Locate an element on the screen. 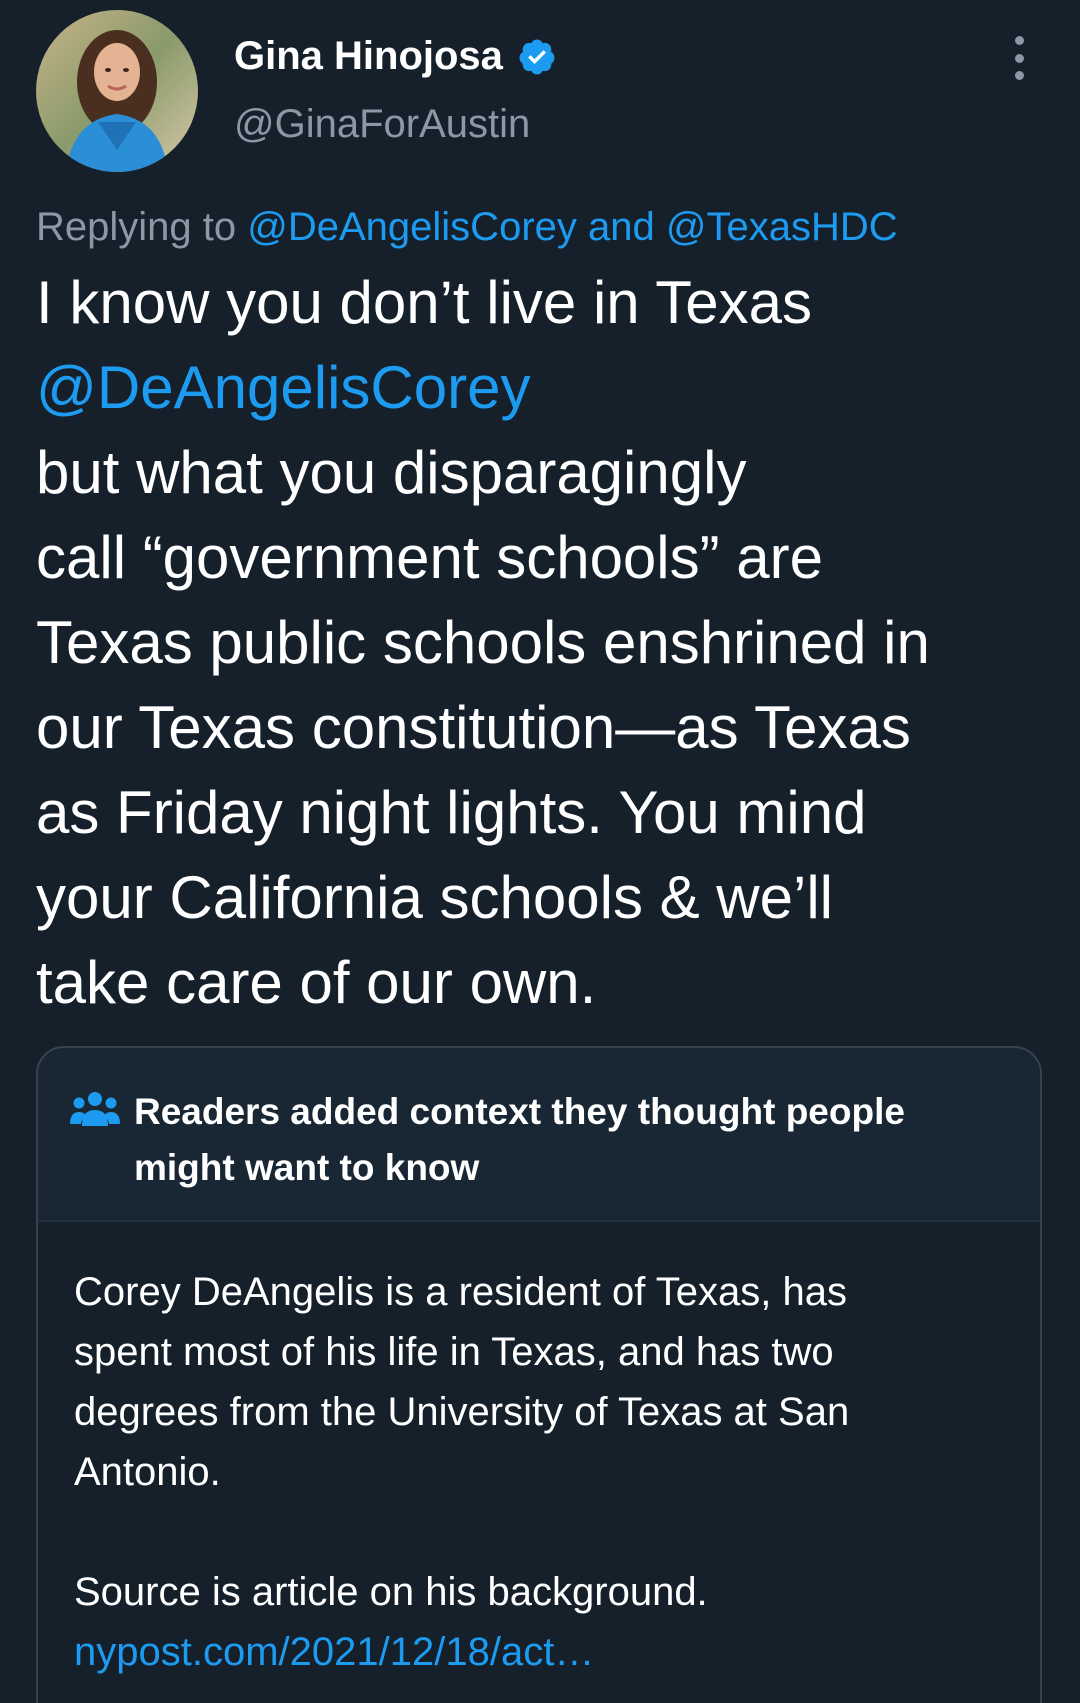  note-source-text: Source is article on his background. is located at coordinates (391, 1592).